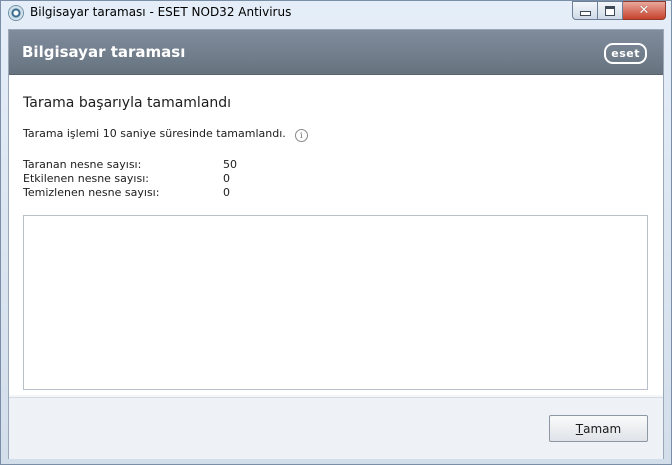  I want to click on close-button: ✕, so click(644, 10).